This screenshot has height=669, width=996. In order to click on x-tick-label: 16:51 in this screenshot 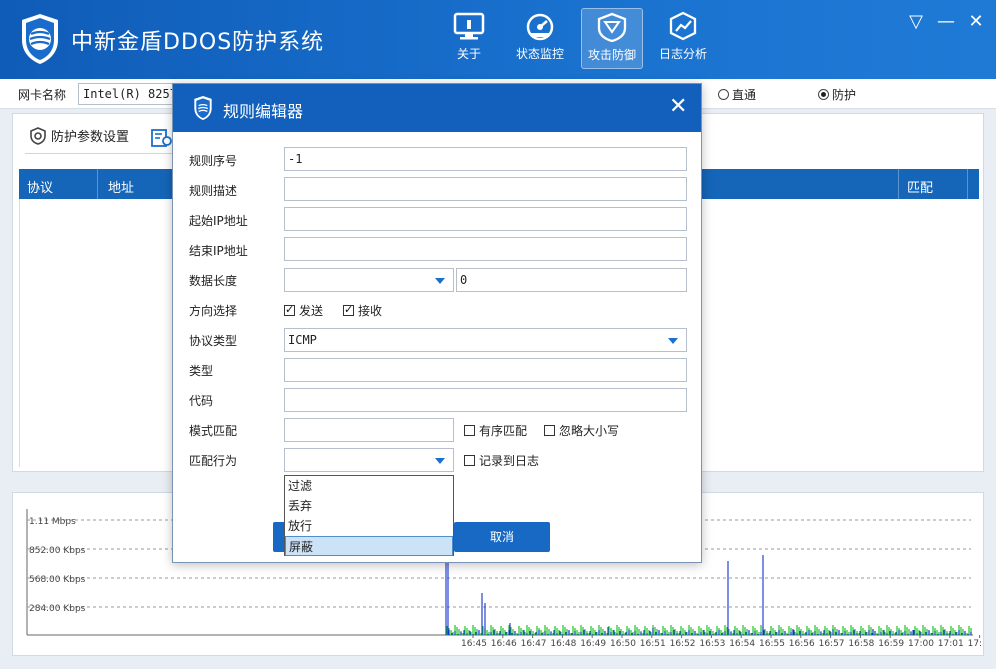, I will do `click(653, 644)`.